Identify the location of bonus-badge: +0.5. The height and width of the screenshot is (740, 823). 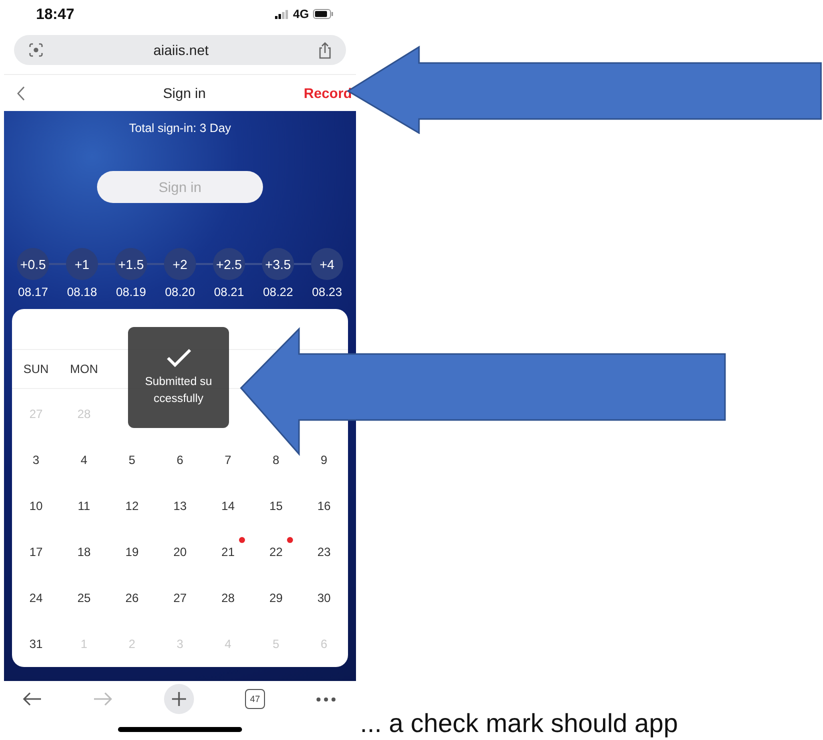
(33, 264).